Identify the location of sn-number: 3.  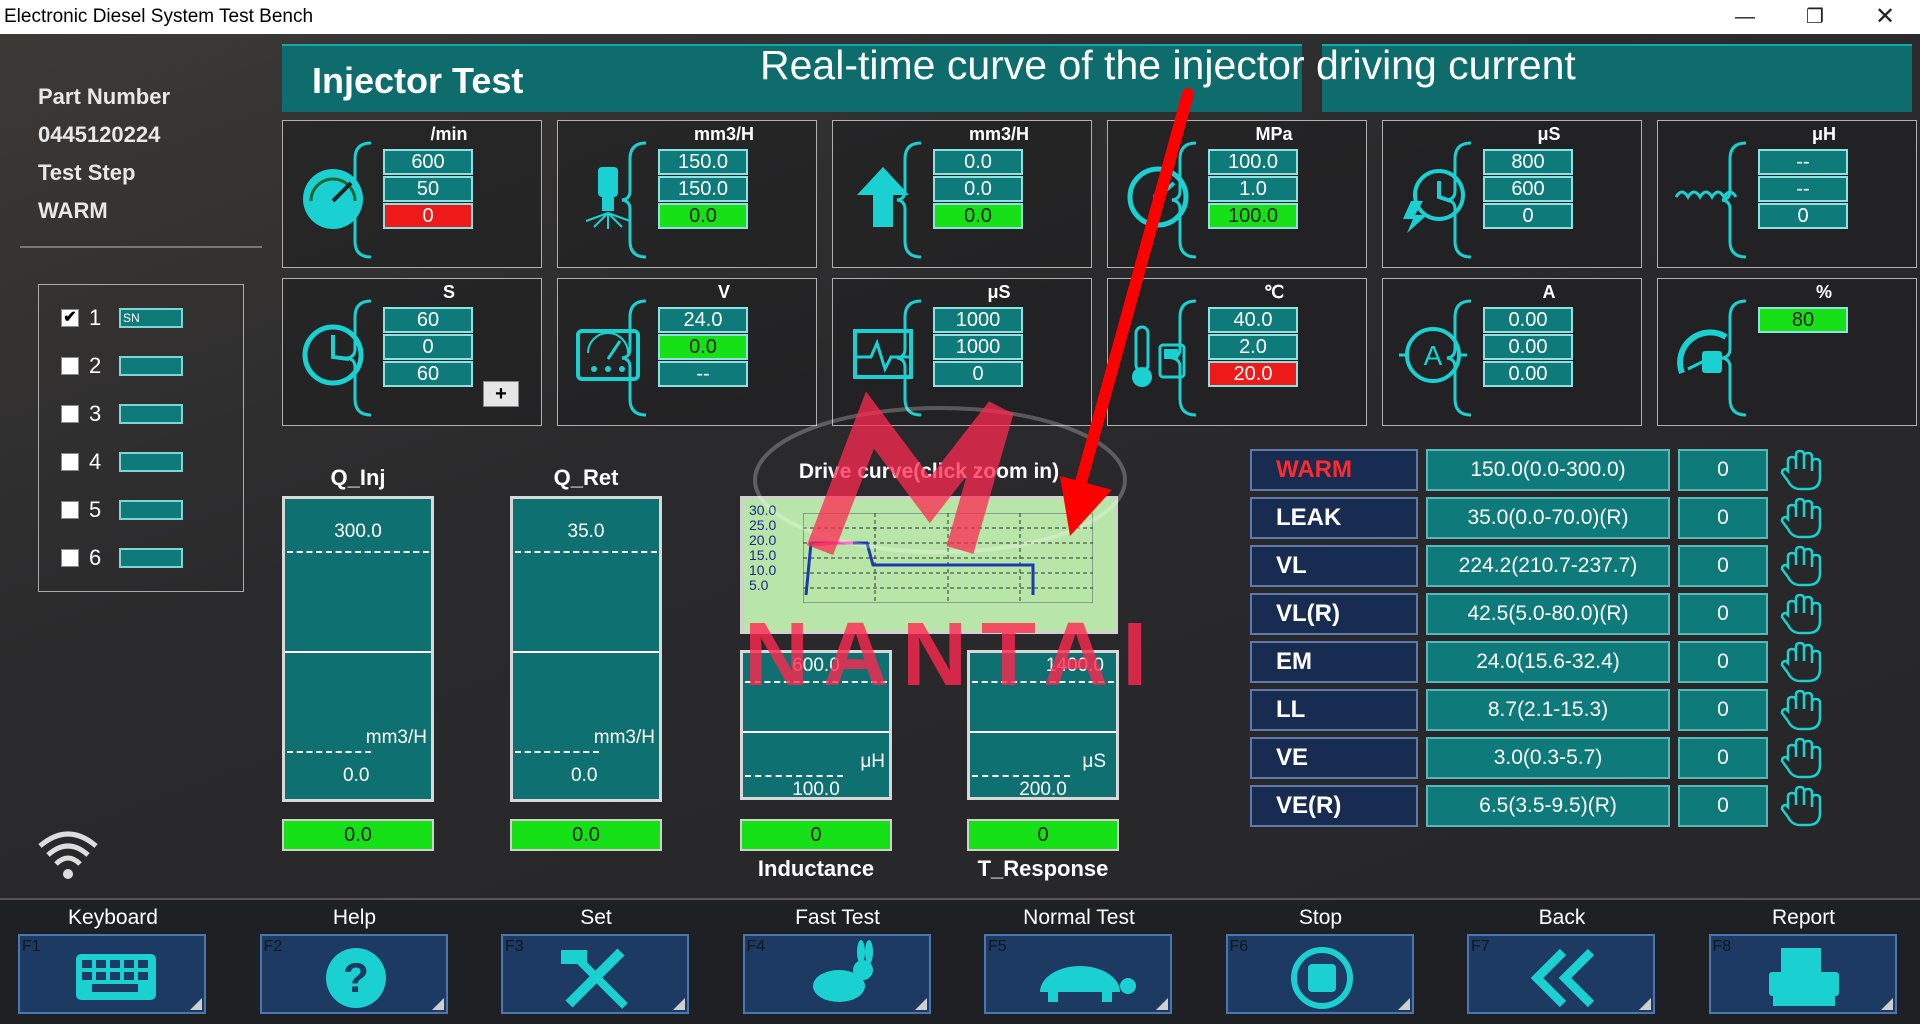
(95, 413).